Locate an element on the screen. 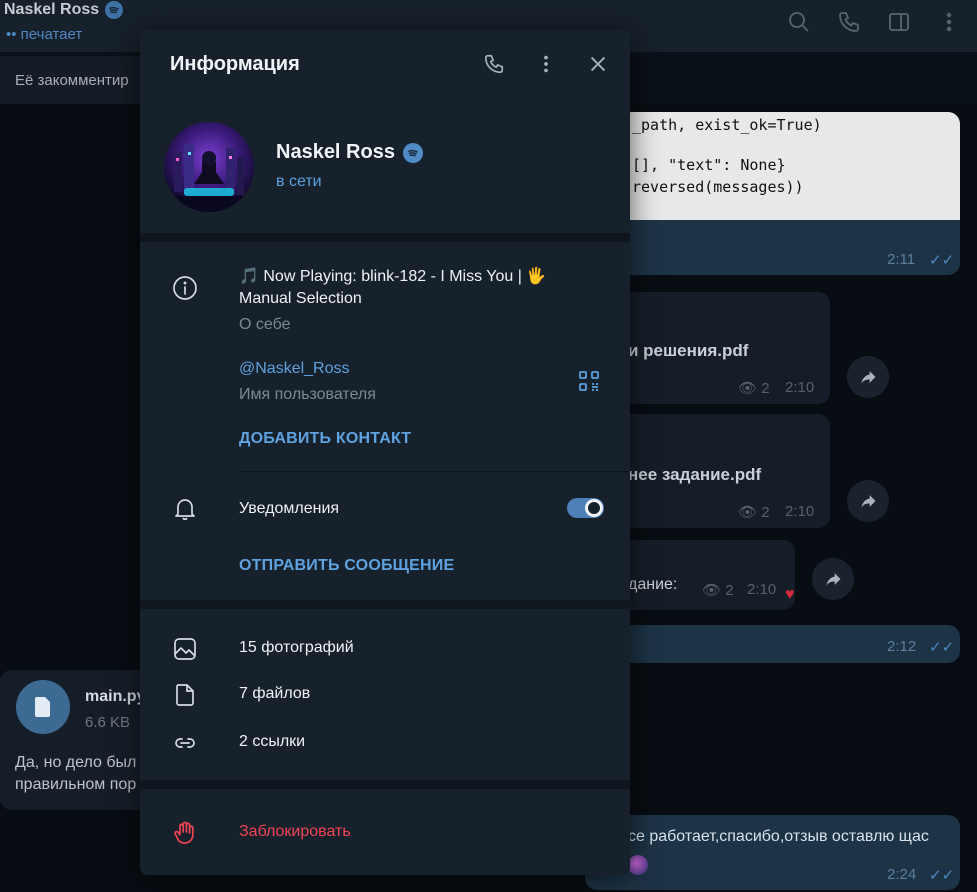  notifications-toggle is located at coordinates (585, 508).